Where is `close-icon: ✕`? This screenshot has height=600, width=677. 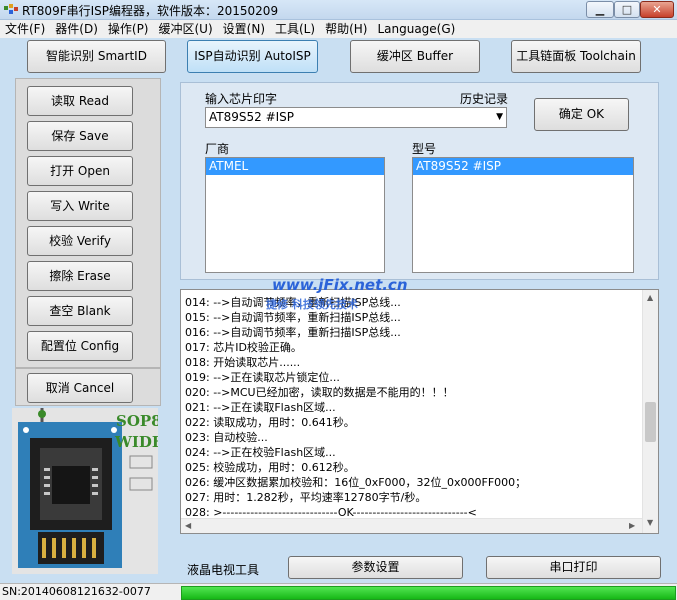
close-icon: ✕ is located at coordinates (657, 9).